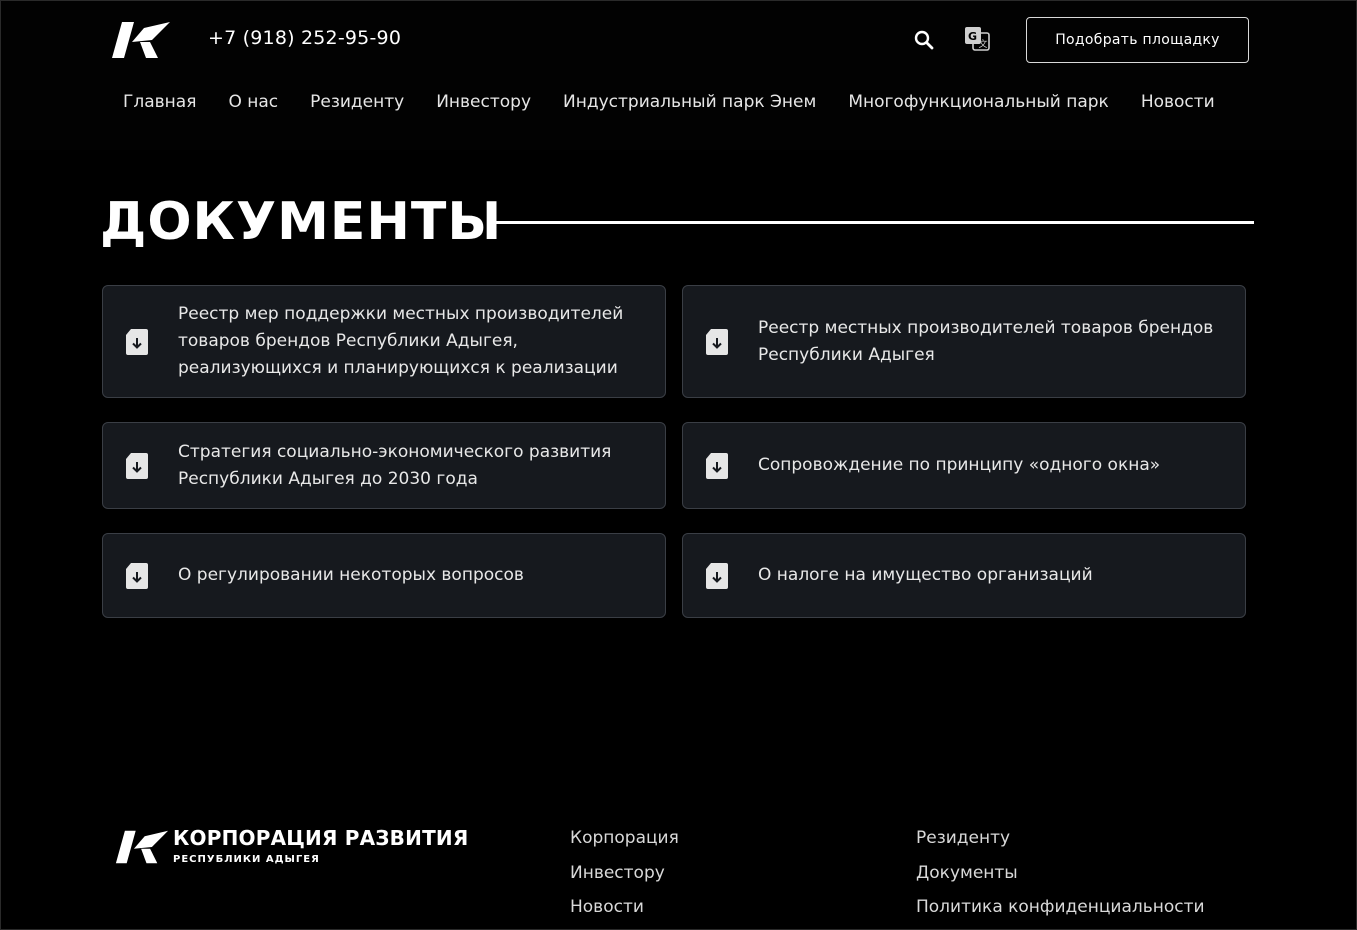  I want to click on select-site-button: Подобрать площадку, so click(1137, 40).